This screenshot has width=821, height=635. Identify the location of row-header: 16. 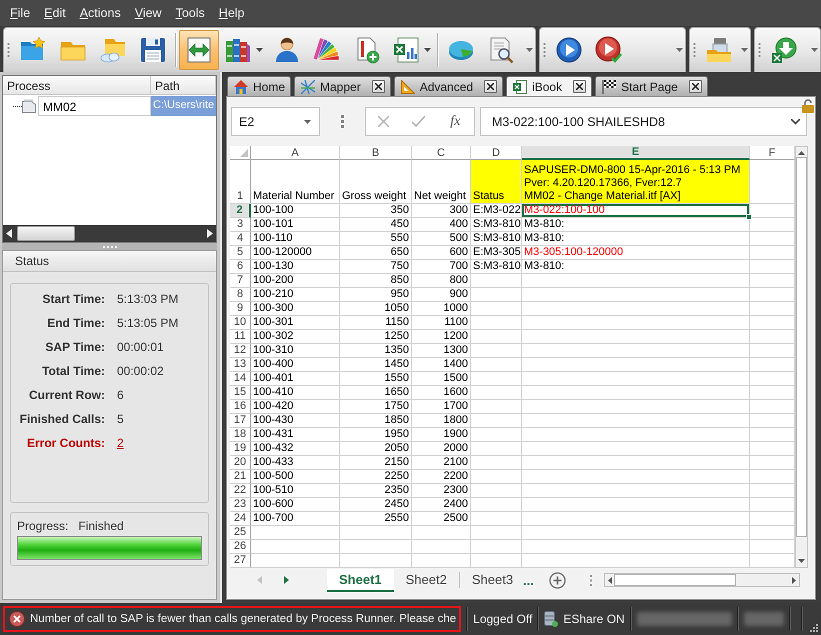
(240, 407).